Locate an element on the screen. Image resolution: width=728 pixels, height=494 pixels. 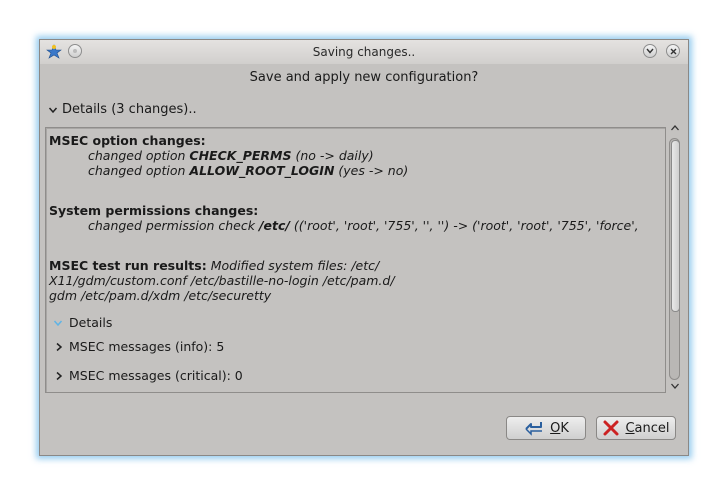
window-title: Saving changes.. is located at coordinates (364, 52).